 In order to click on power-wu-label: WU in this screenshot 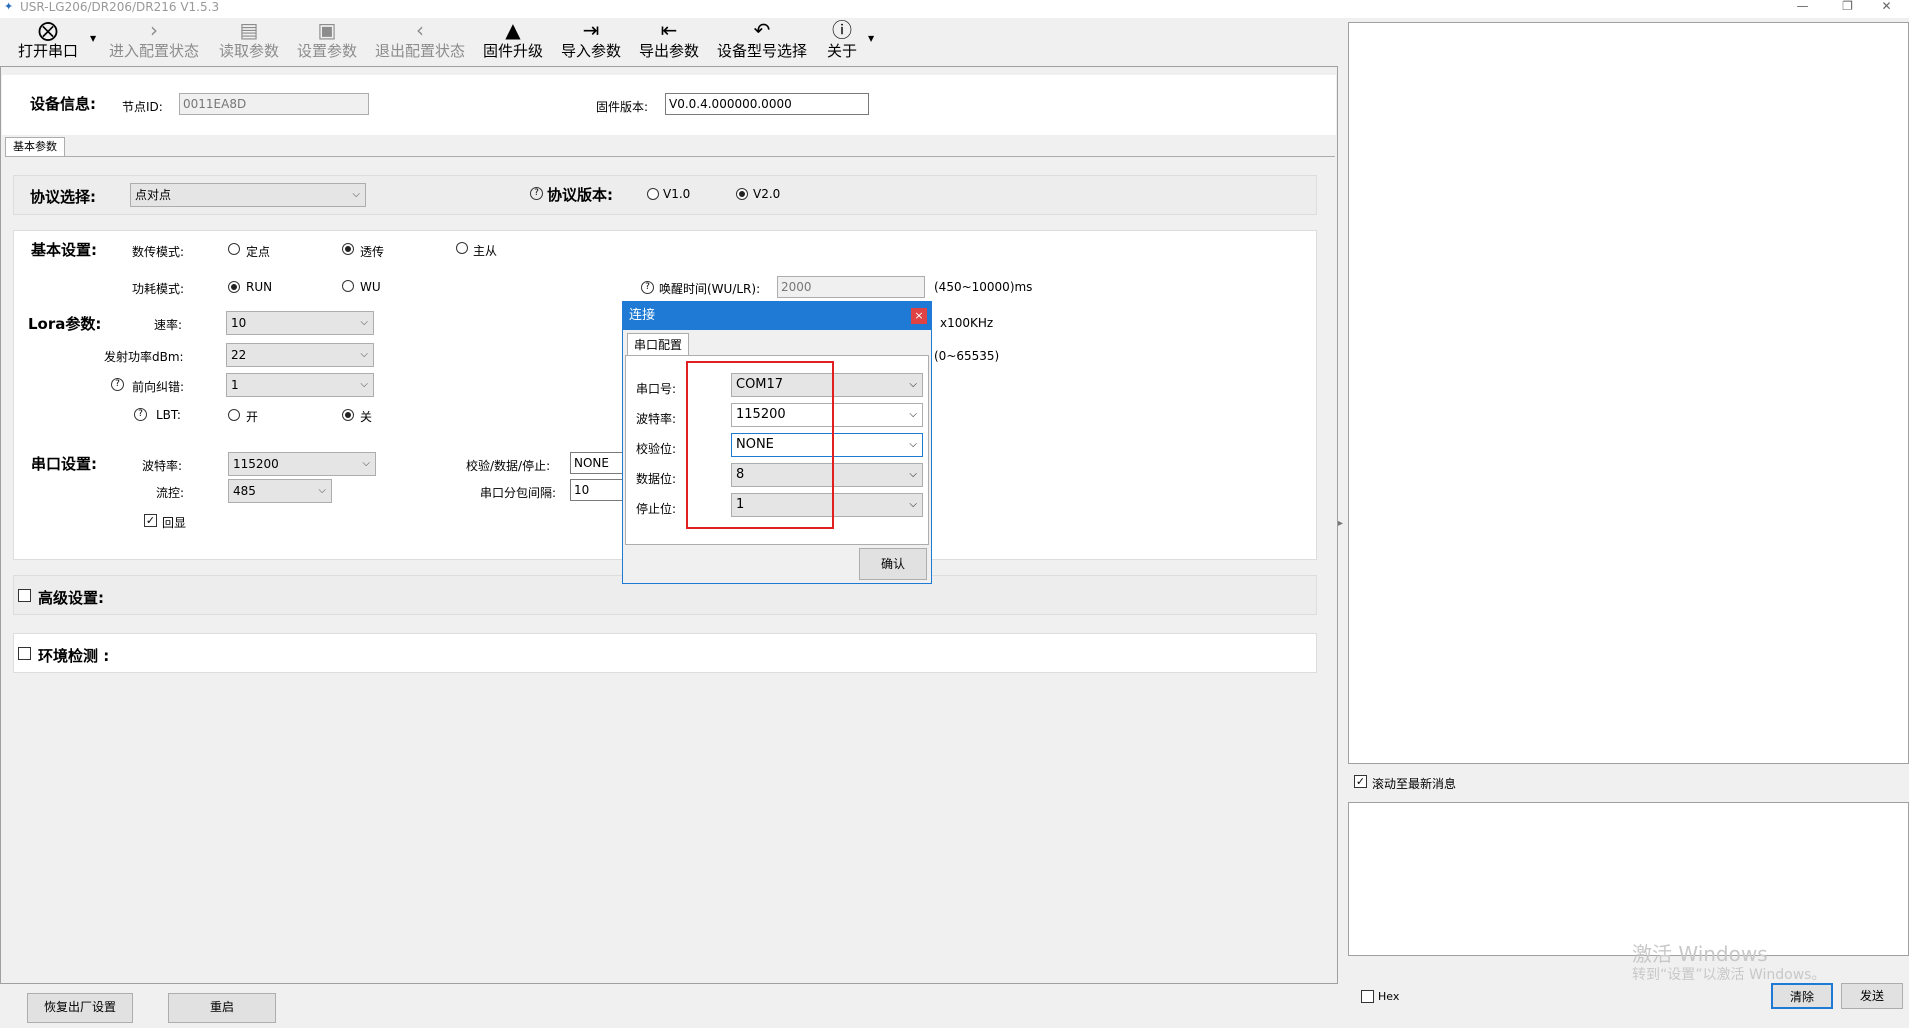, I will do `click(370, 287)`.